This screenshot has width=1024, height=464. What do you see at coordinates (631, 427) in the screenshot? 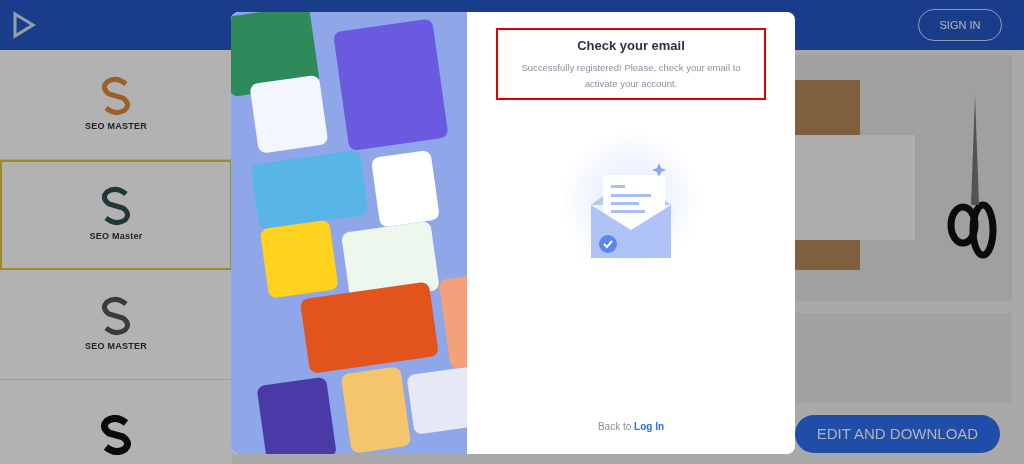
I see `back-to-login-text: Back to Log In` at bounding box center [631, 427].